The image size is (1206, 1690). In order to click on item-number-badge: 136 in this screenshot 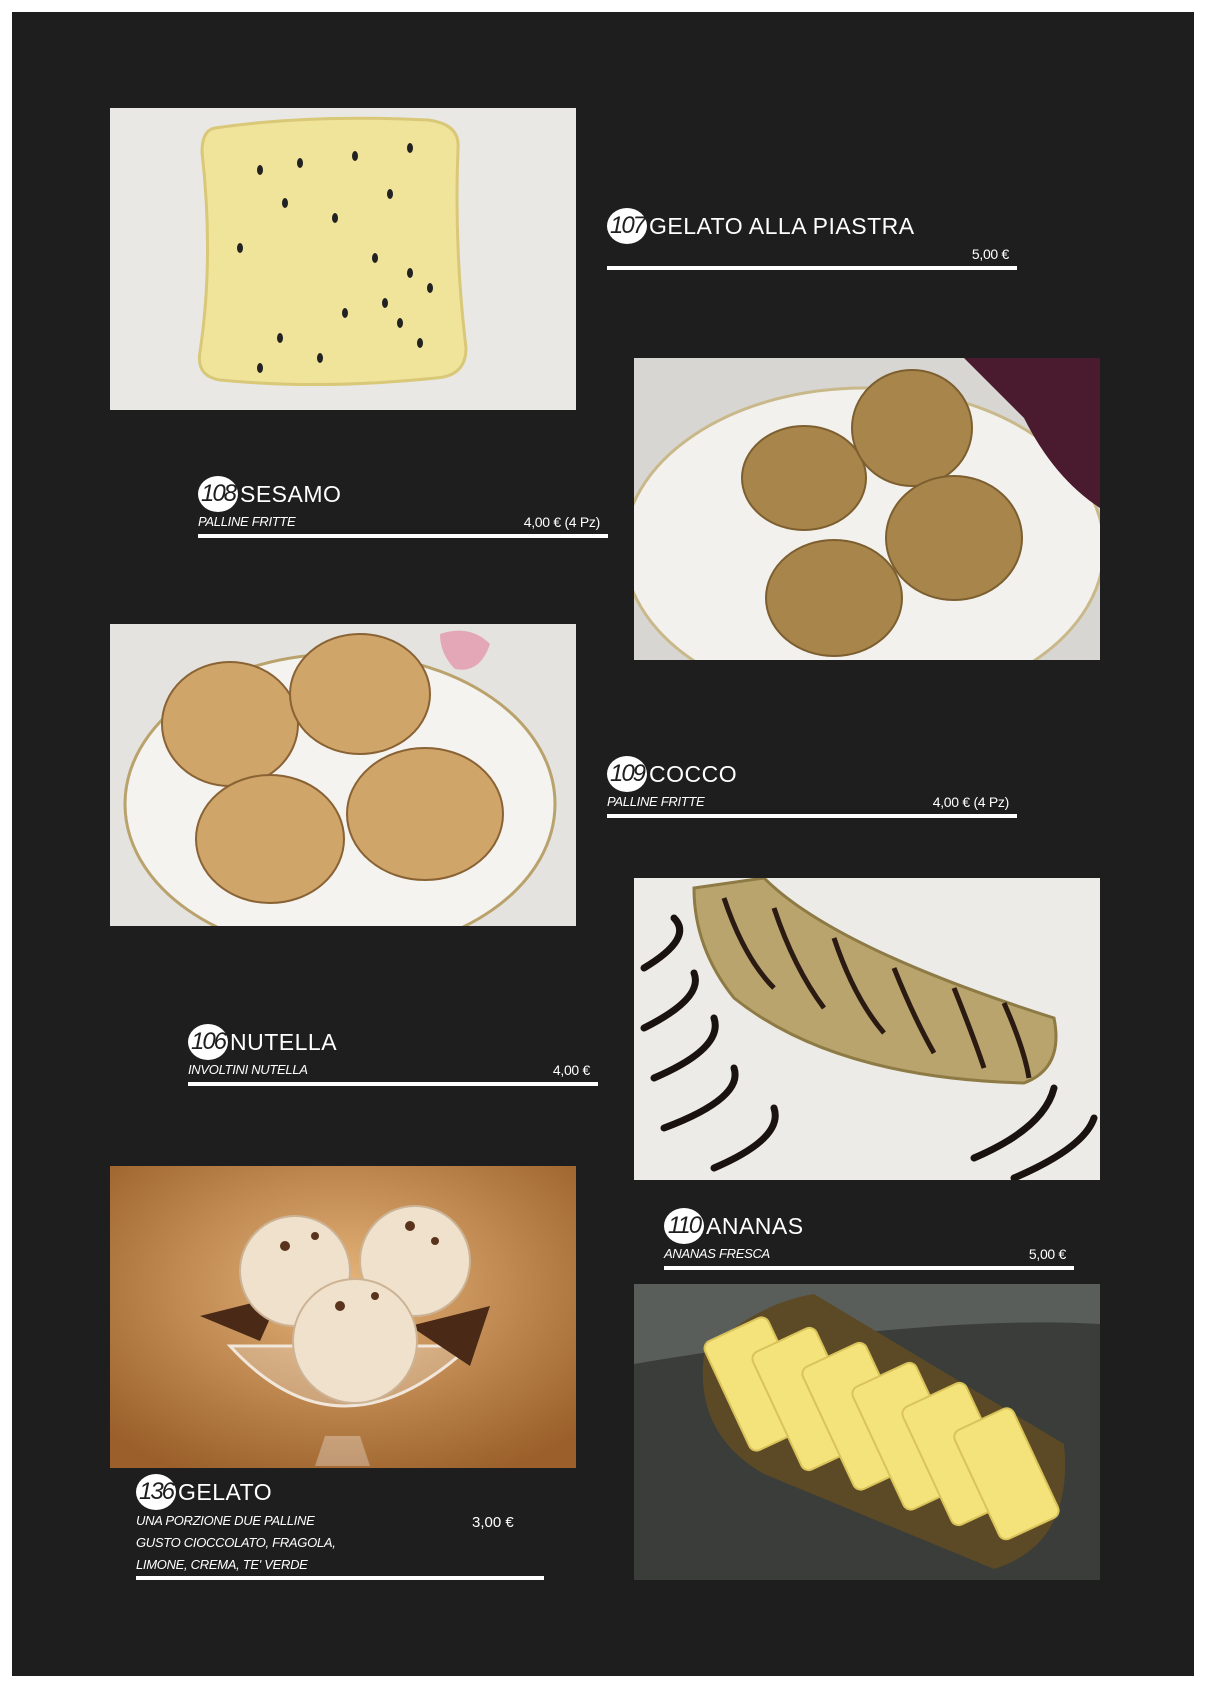, I will do `click(156, 1492)`.